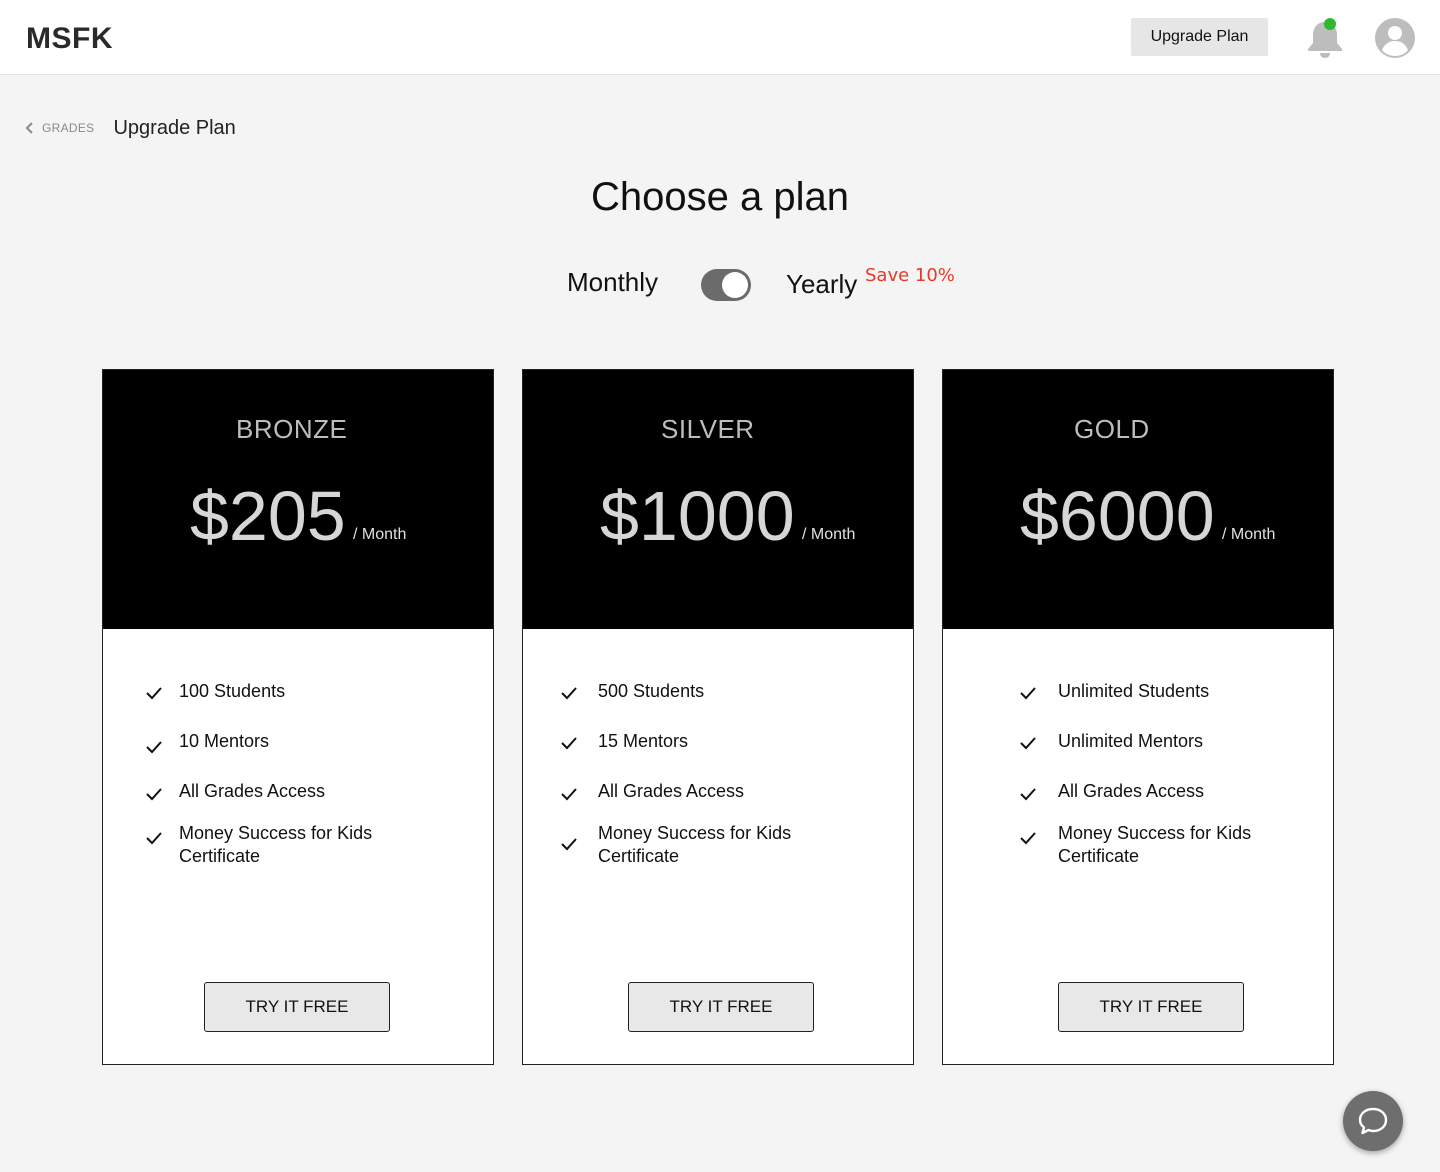  What do you see at coordinates (174, 127) in the screenshot?
I see `breadcrumb-current: Upgrade Plan` at bounding box center [174, 127].